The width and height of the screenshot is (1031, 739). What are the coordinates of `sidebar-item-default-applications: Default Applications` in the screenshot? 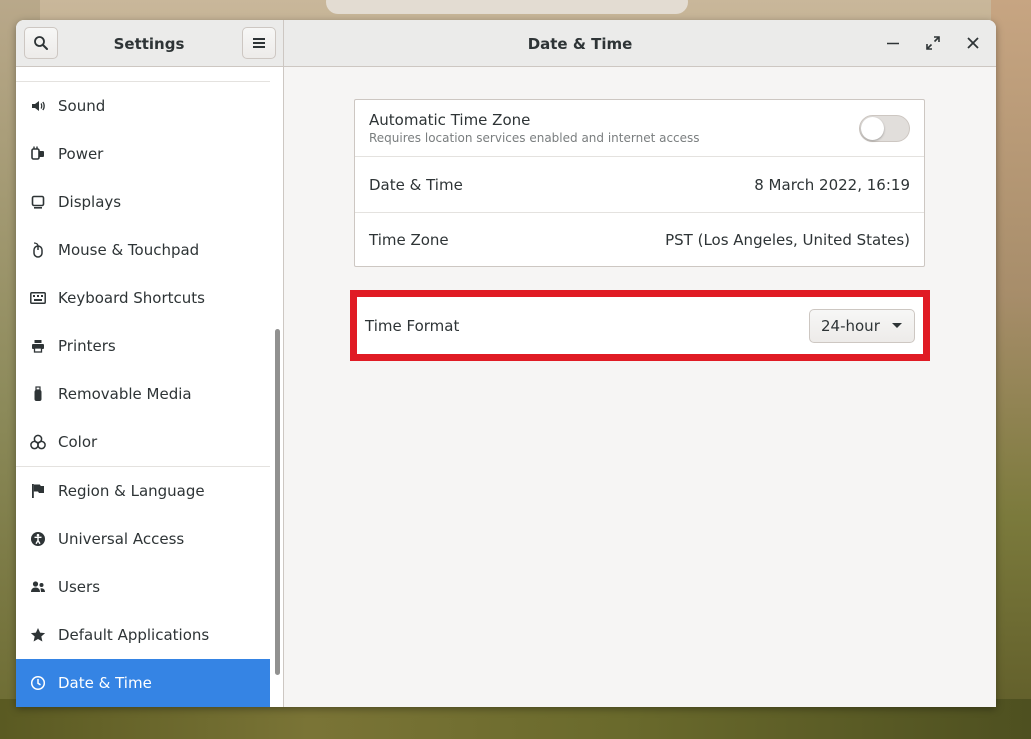 It's located at (143, 635).